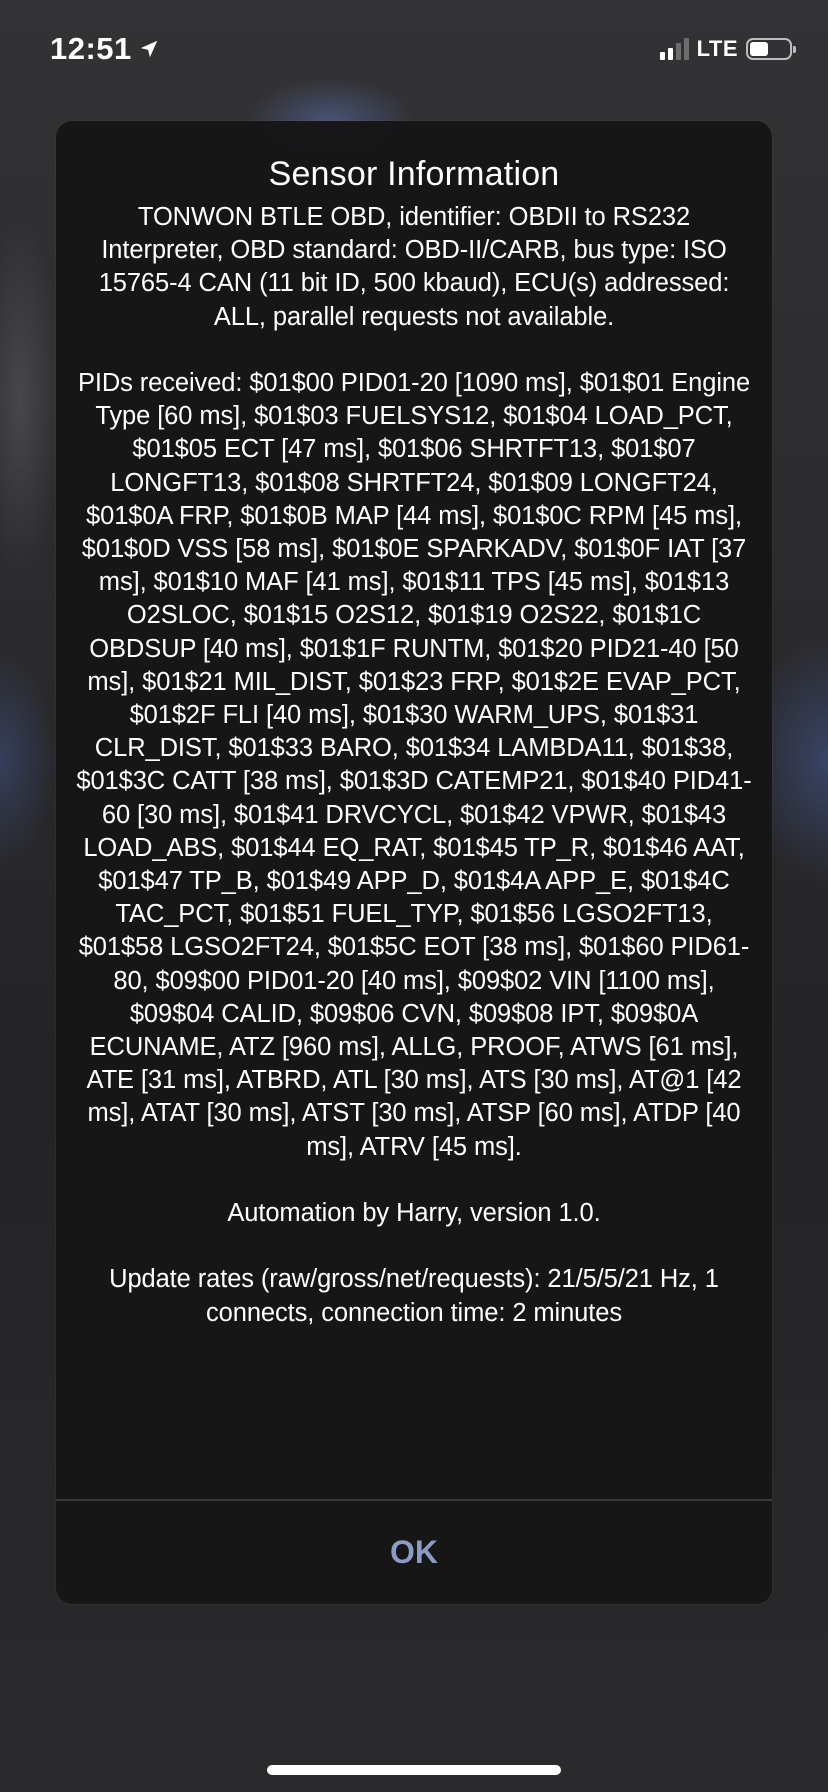  Describe the element at coordinates (414, 174) in the screenshot. I see `alert-title: Sensor Information` at that location.